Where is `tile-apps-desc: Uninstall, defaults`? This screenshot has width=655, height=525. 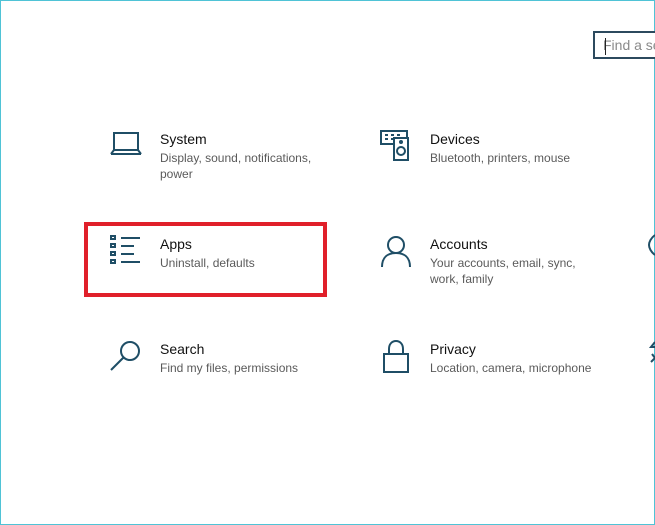 tile-apps-desc: Uninstall, defaults is located at coordinates (207, 263).